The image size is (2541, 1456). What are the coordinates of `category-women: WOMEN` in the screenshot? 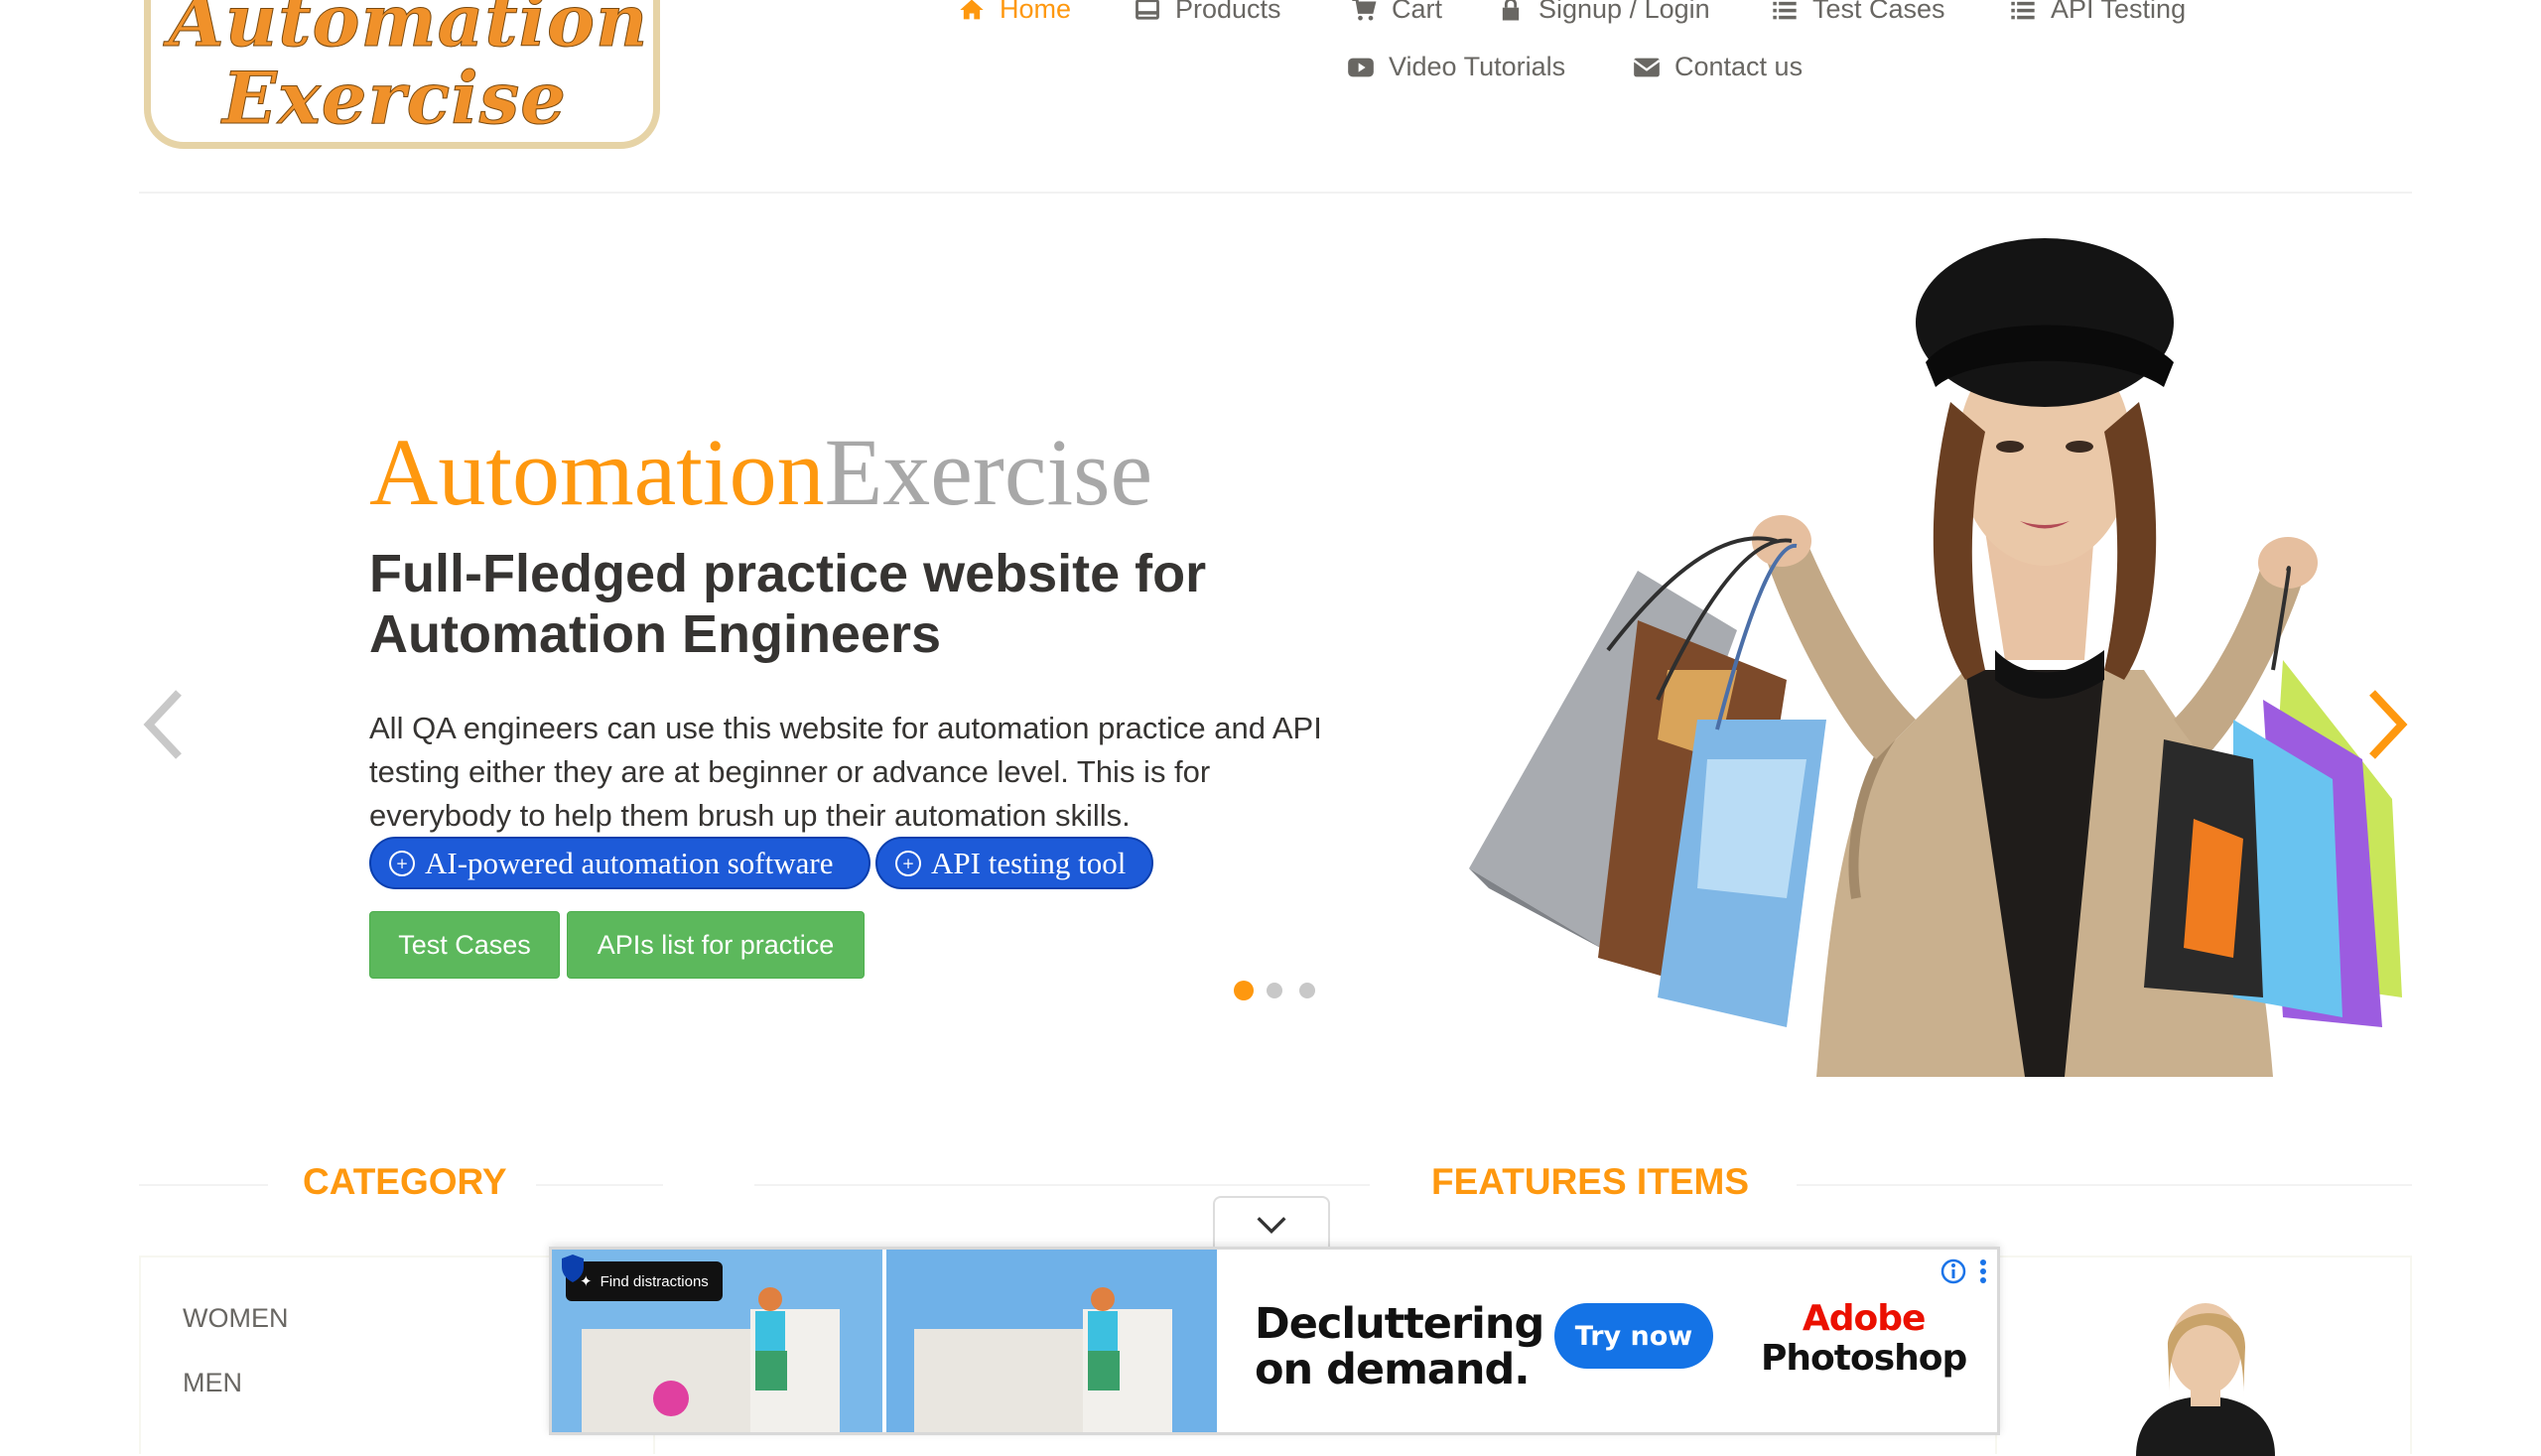 It's located at (235, 1318).